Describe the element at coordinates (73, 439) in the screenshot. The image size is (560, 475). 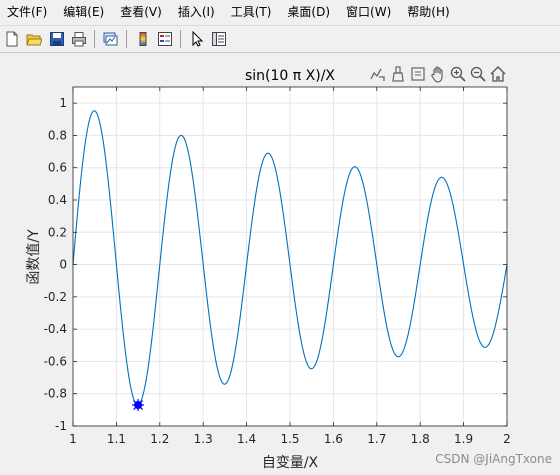
I see `x-tick-label: 1` at that location.